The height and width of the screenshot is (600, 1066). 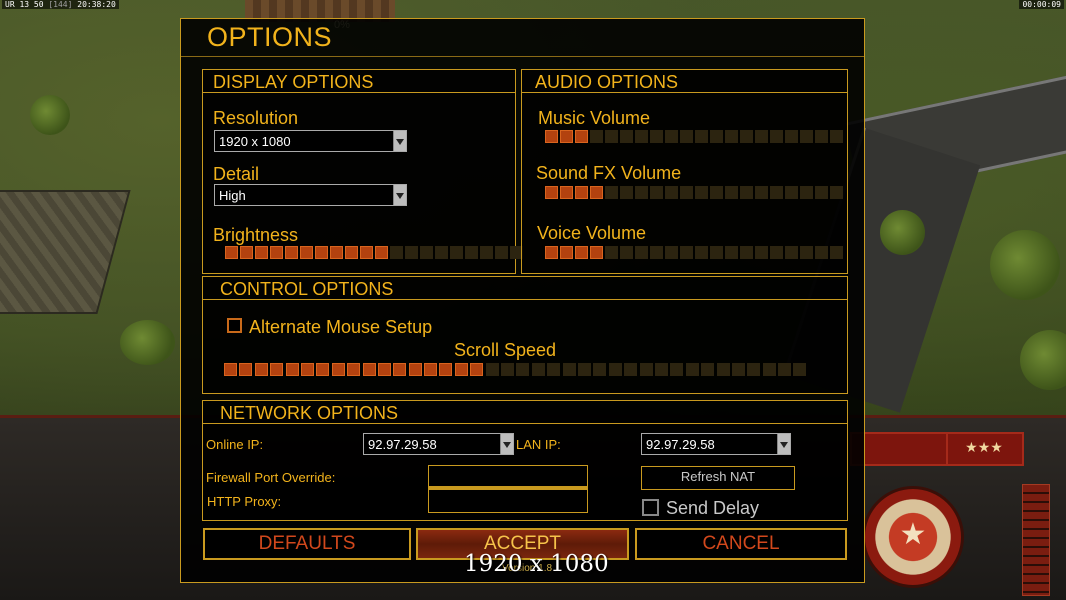 What do you see at coordinates (310, 141) in the screenshot?
I see `resolution-dropdown: 1920 x 1080` at bounding box center [310, 141].